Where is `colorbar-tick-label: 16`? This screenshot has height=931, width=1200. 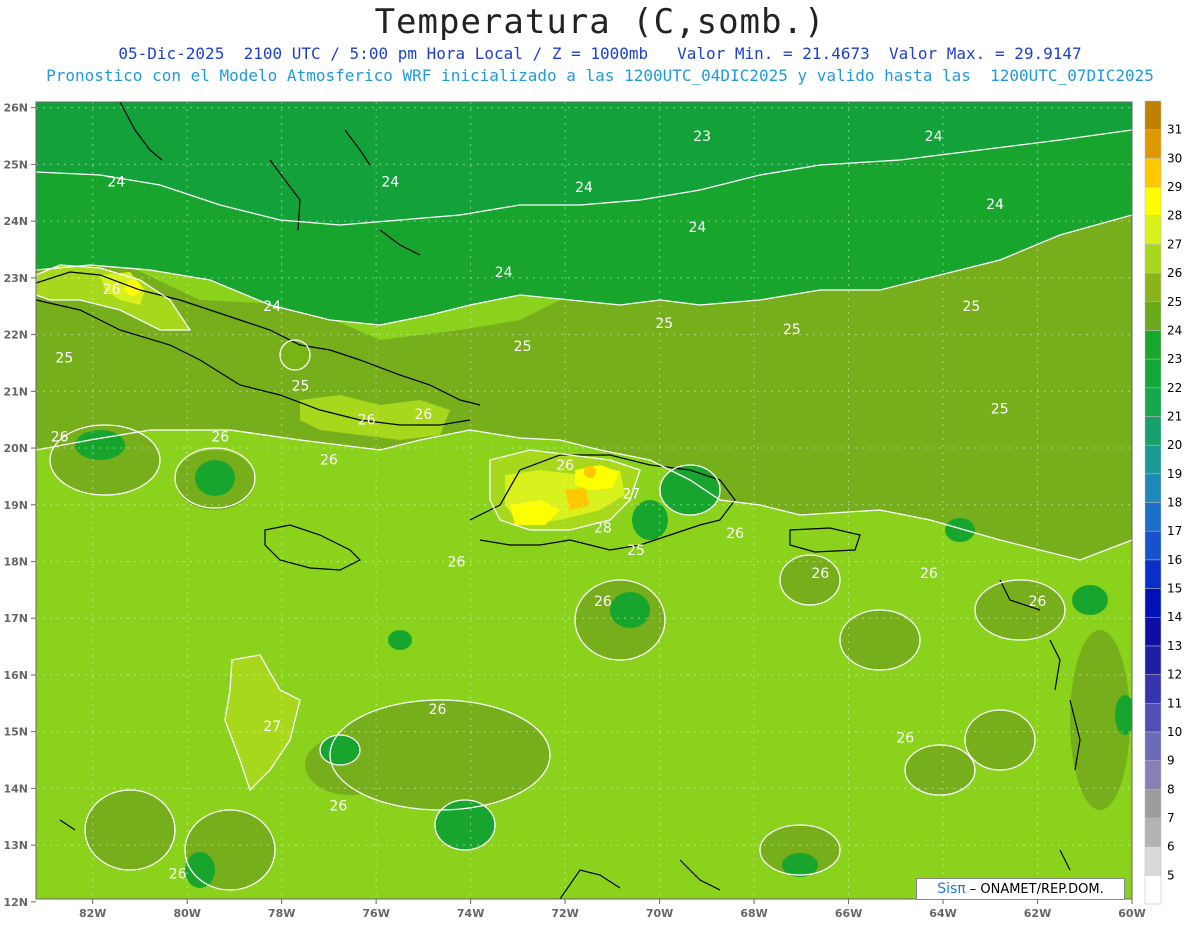 colorbar-tick-label: 16 is located at coordinates (1174, 560).